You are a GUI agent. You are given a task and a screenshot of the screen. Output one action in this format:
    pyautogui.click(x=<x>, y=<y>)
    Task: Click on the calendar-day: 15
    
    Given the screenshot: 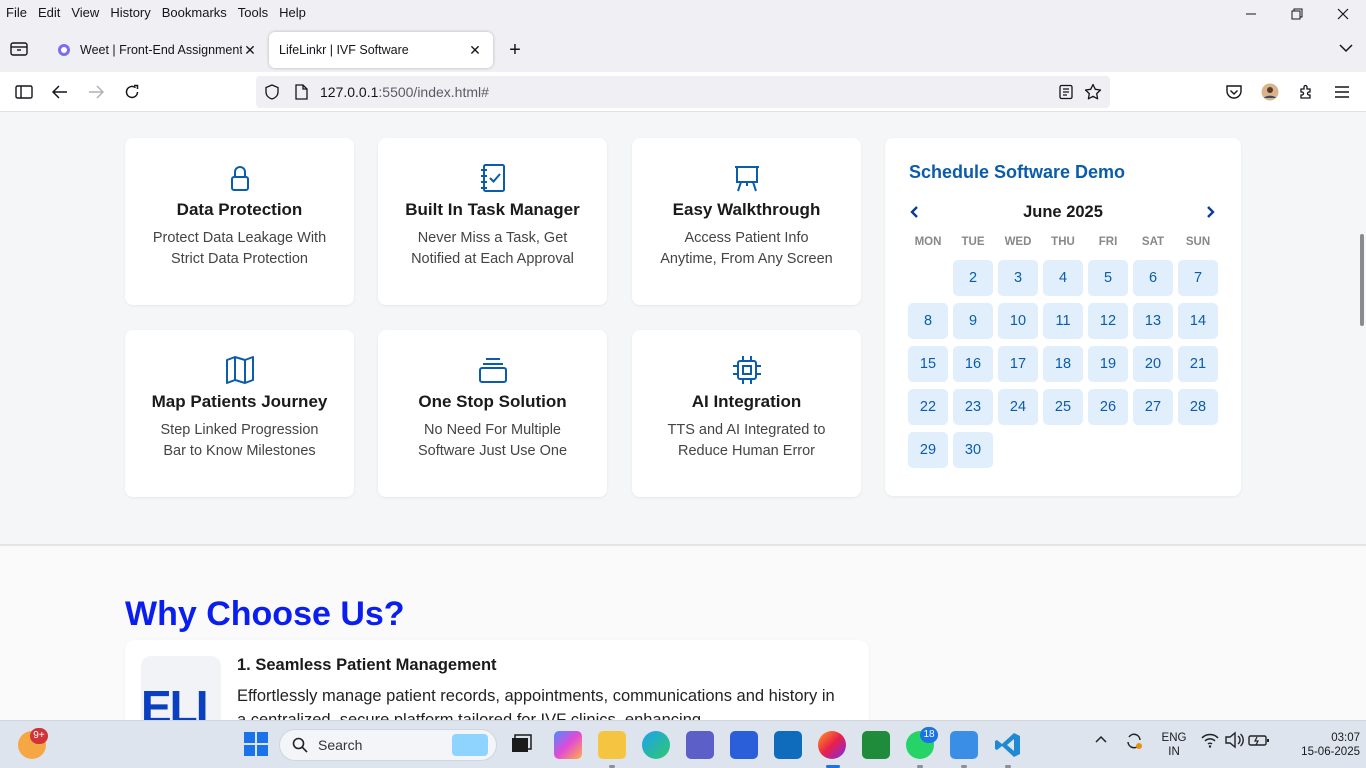 What is the action you would take?
    pyautogui.click(x=928, y=364)
    